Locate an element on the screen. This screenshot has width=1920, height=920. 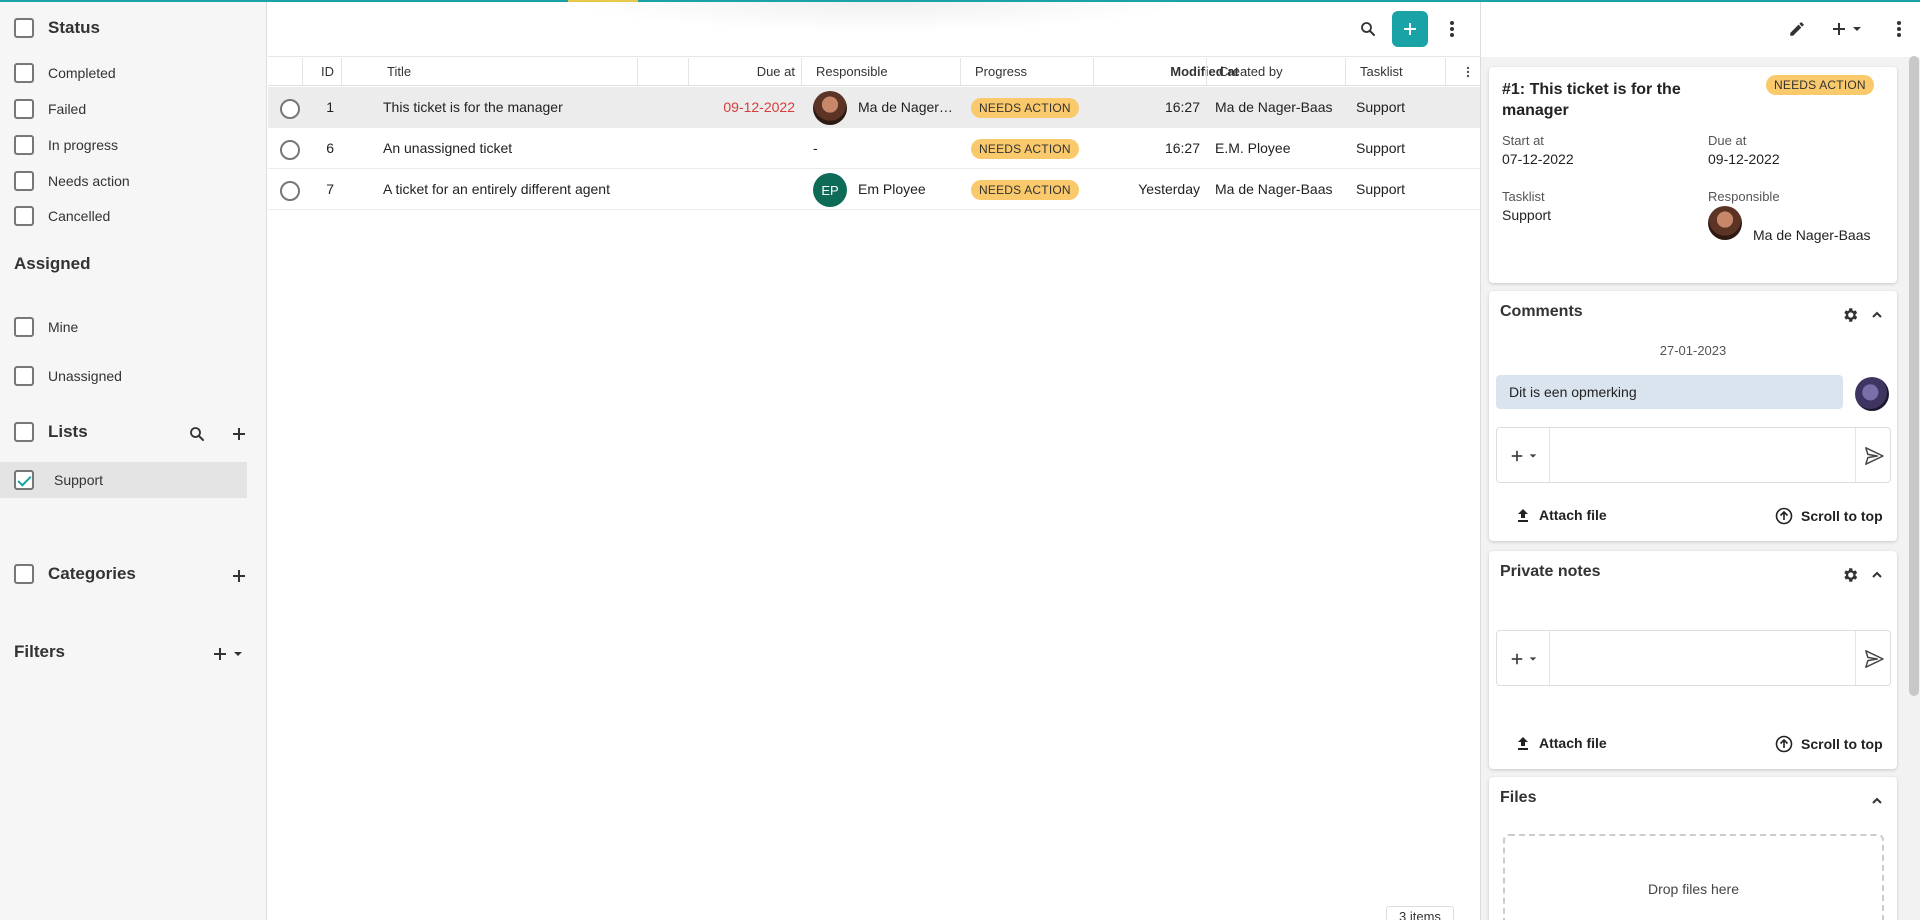
status-filter-label: Needs action is located at coordinates (89, 181).